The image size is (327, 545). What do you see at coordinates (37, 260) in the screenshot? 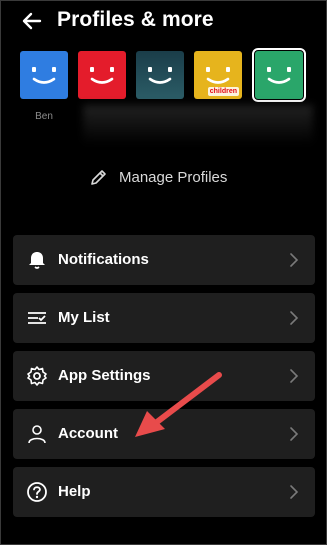
I see `bell-icon` at bounding box center [37, 260].